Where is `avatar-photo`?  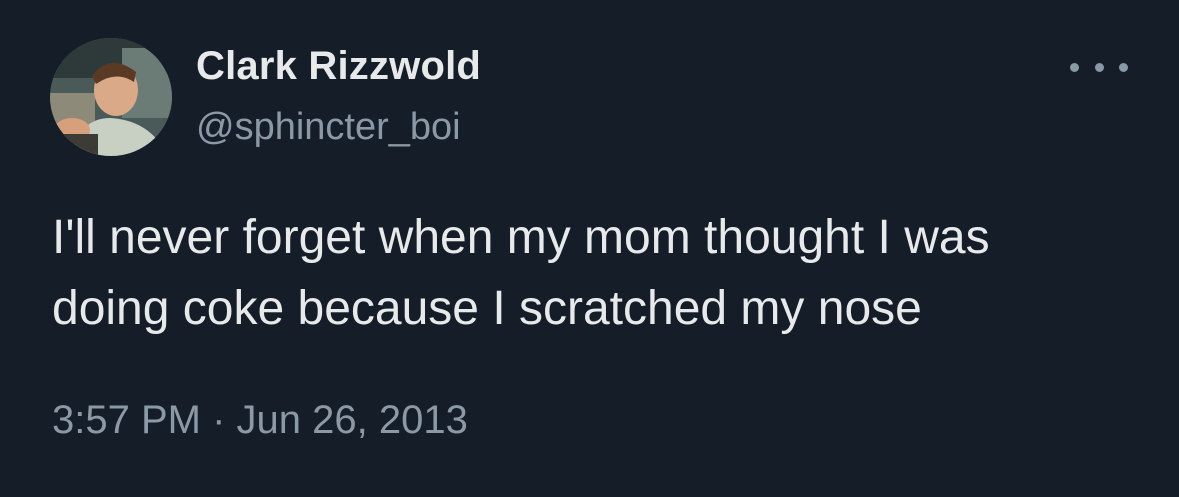
avatar-photo is located at coordinates (111, 97).